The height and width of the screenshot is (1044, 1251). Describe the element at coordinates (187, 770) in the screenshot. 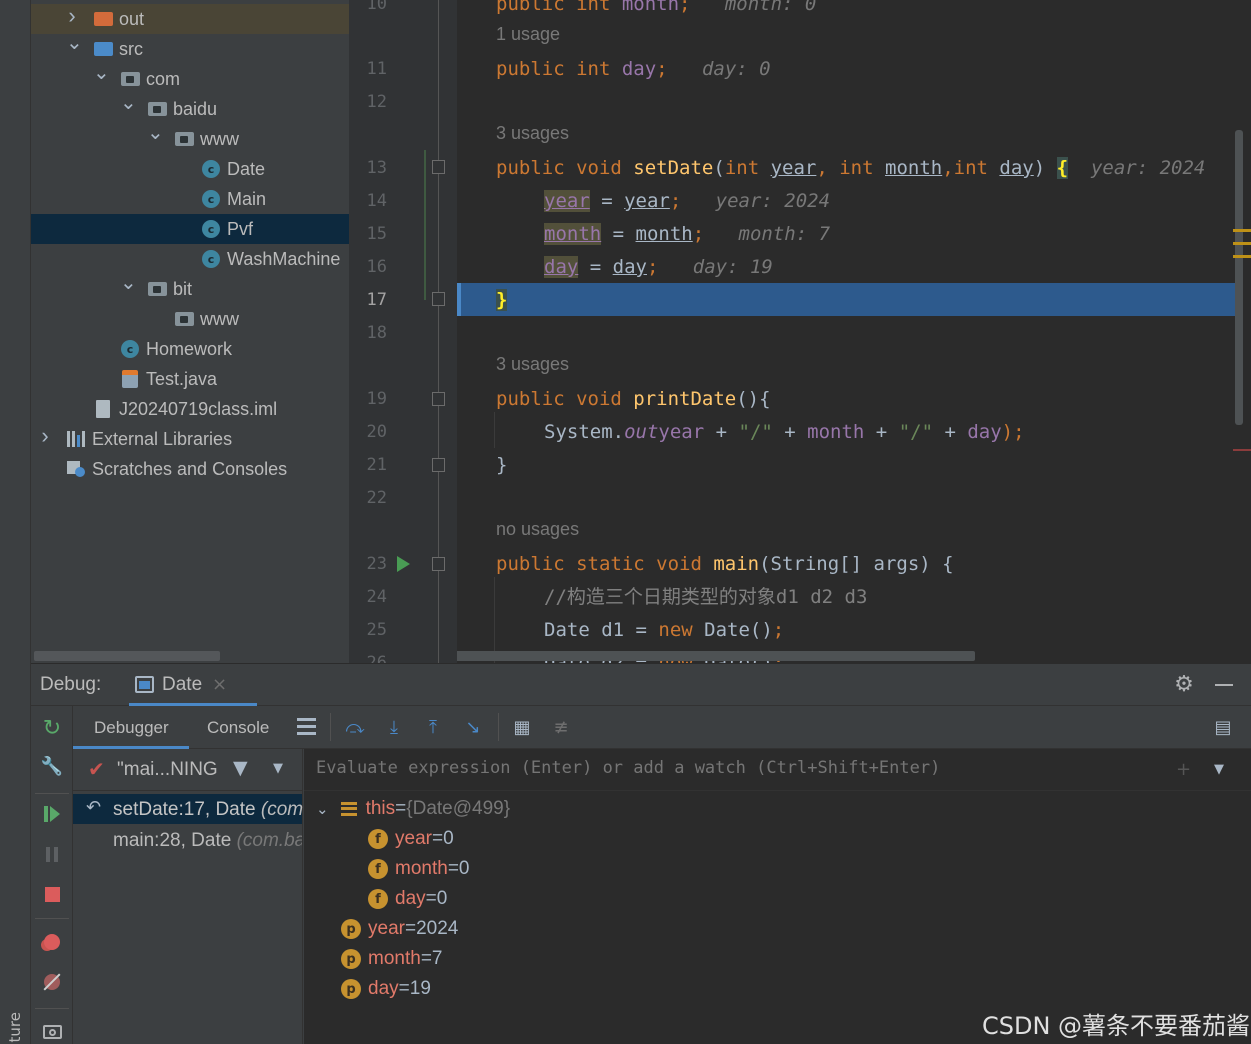

I see `thread-selector: ✔ "mai...NING ▼ ▼` at that location.